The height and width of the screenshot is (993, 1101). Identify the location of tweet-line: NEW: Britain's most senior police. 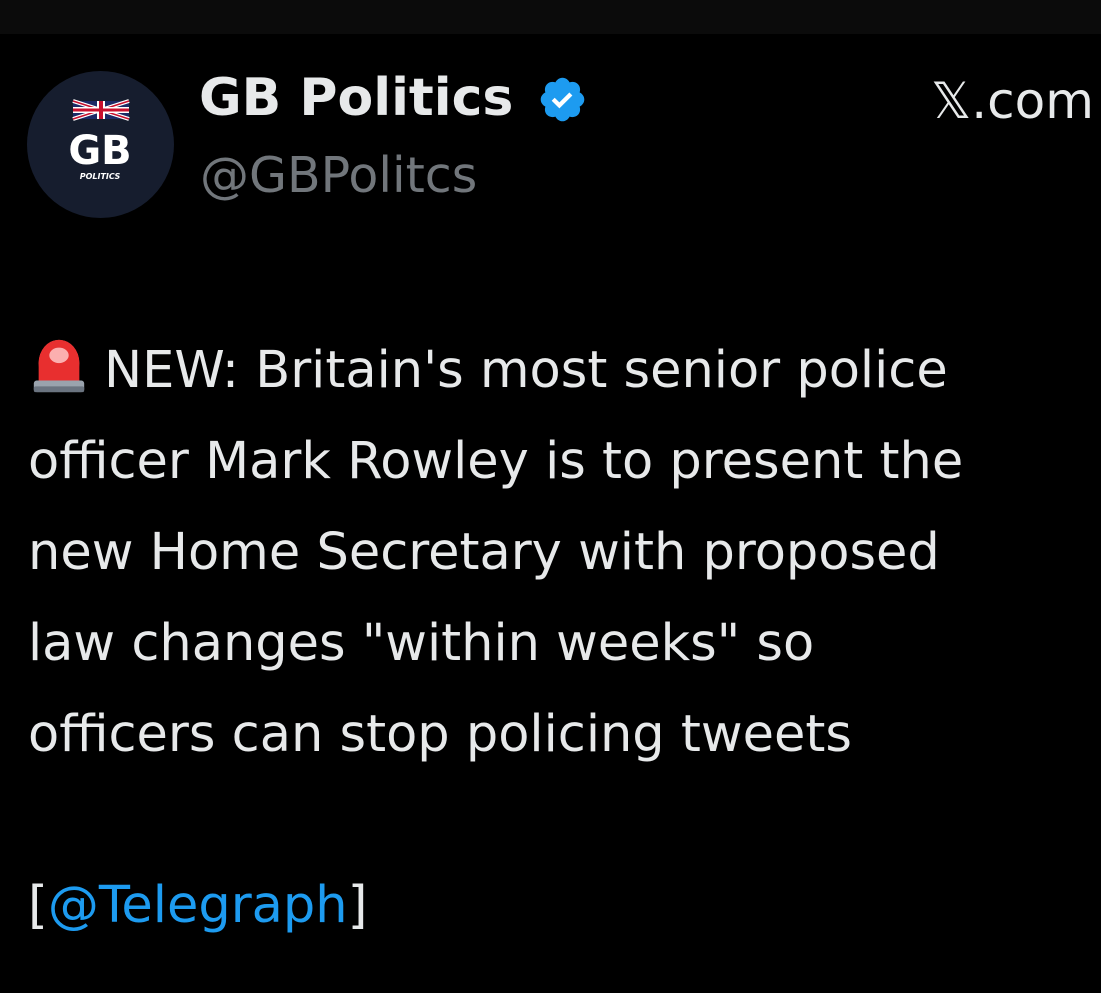
(564, 370).